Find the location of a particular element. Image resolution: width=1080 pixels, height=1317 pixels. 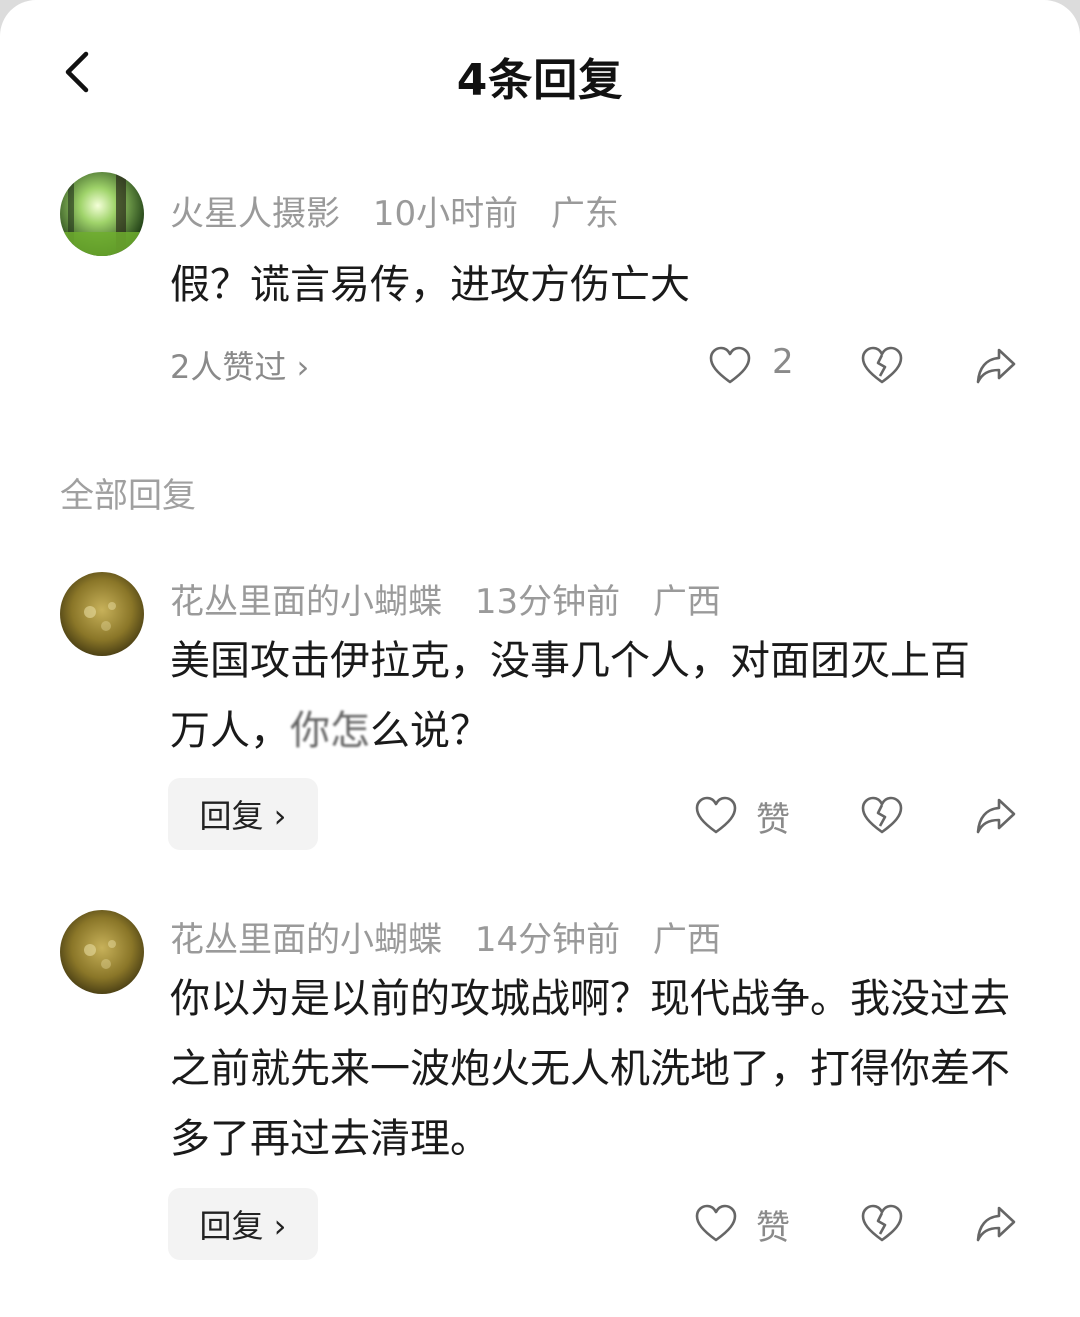

like-count: 2 is located at coordinates (783, 362).